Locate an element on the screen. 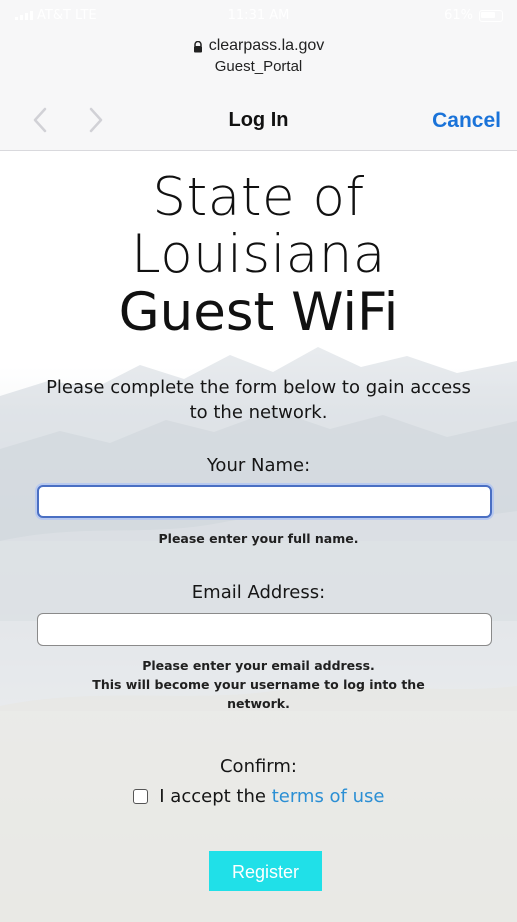 The width and height of the screenshot is (517, 922). intro-line-2: to the network. is located at coordinates (258, 412).